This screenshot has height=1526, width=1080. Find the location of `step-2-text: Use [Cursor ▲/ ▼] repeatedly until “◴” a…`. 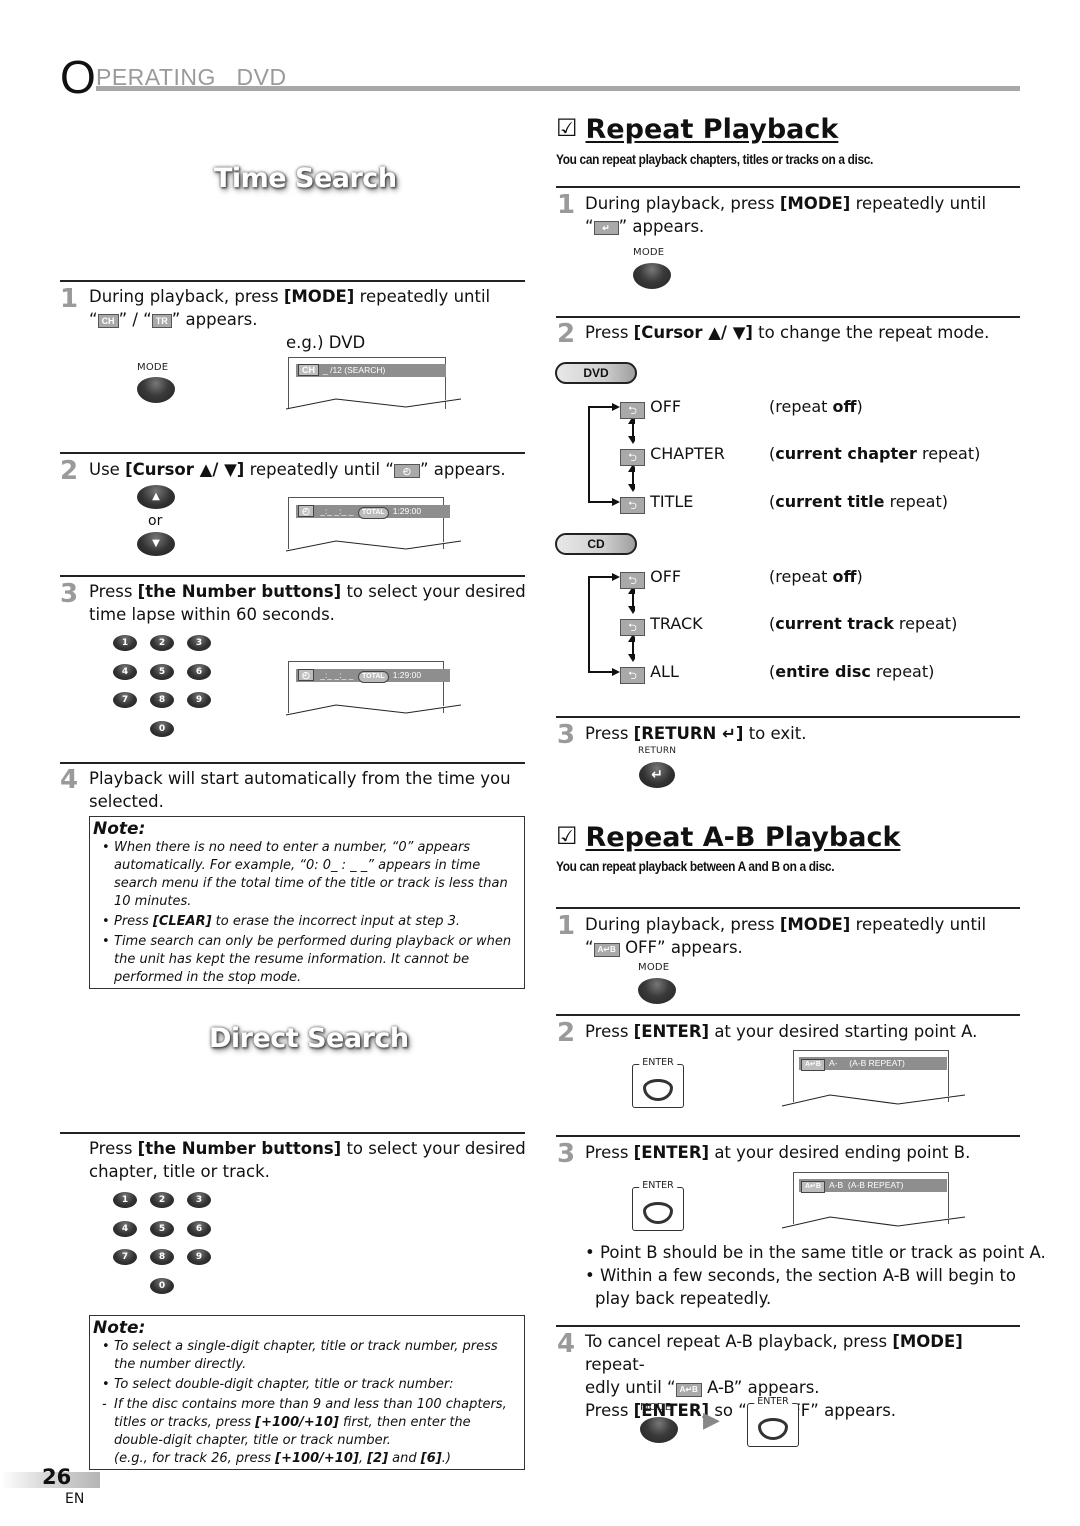

step-2-text: Use [Cursor ▲/ ▼] repeatedly until “◴” a… is located at coordinates (297, 469).